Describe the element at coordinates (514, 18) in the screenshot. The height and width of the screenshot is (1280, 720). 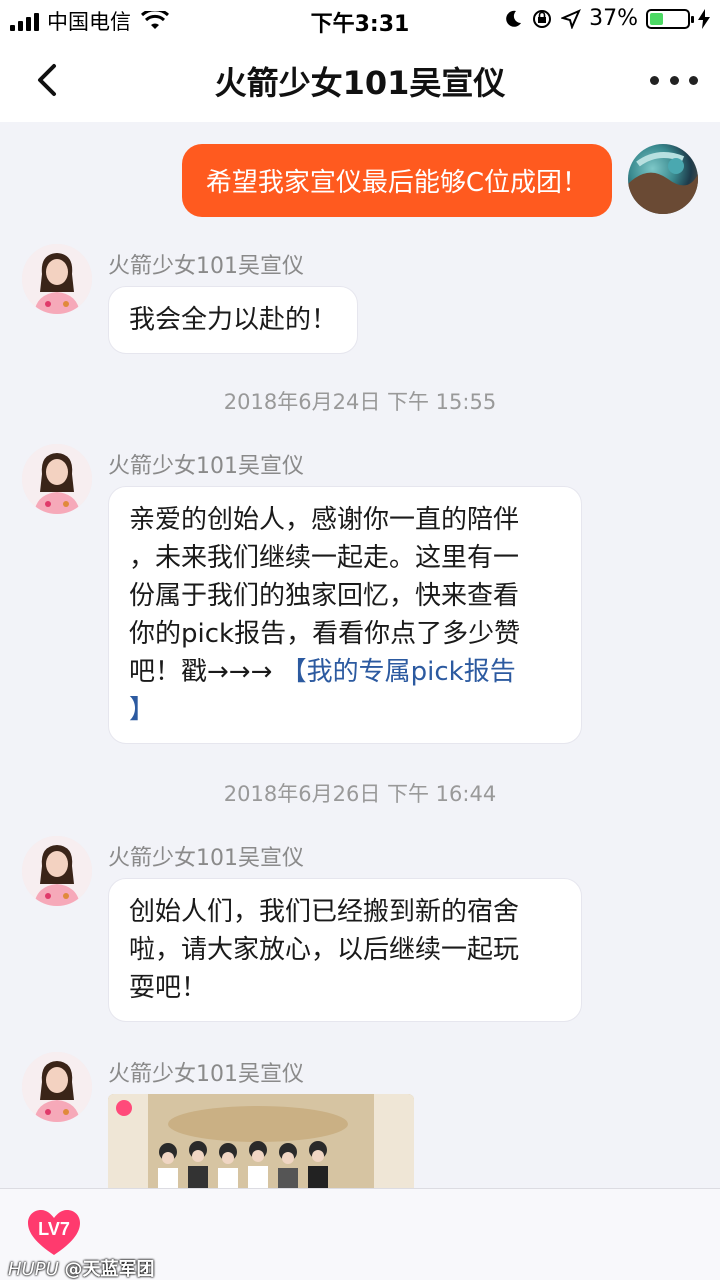
I see `moon-icon` at that location.